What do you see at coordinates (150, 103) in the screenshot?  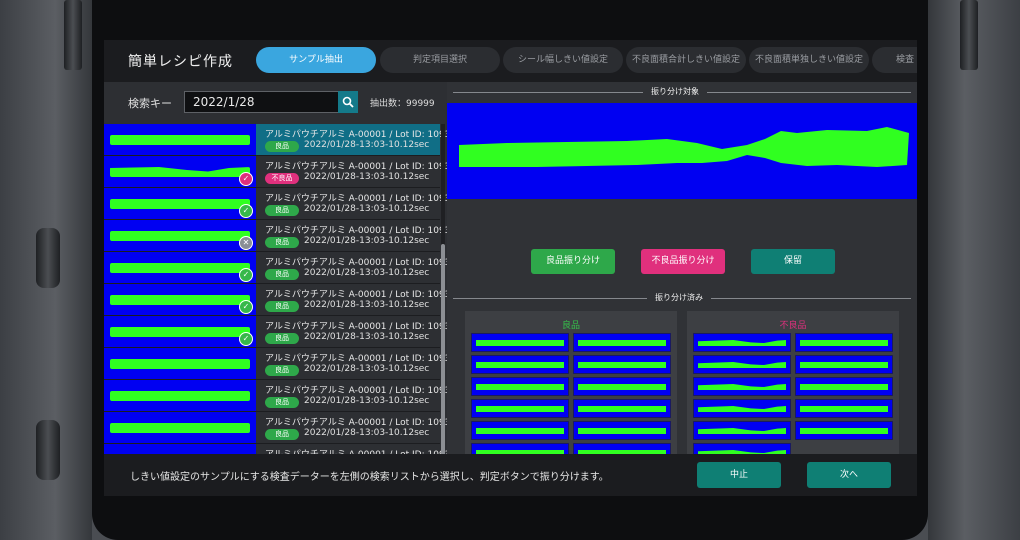 I see `search-label: 検索キー` at bounding box center [150, 103].